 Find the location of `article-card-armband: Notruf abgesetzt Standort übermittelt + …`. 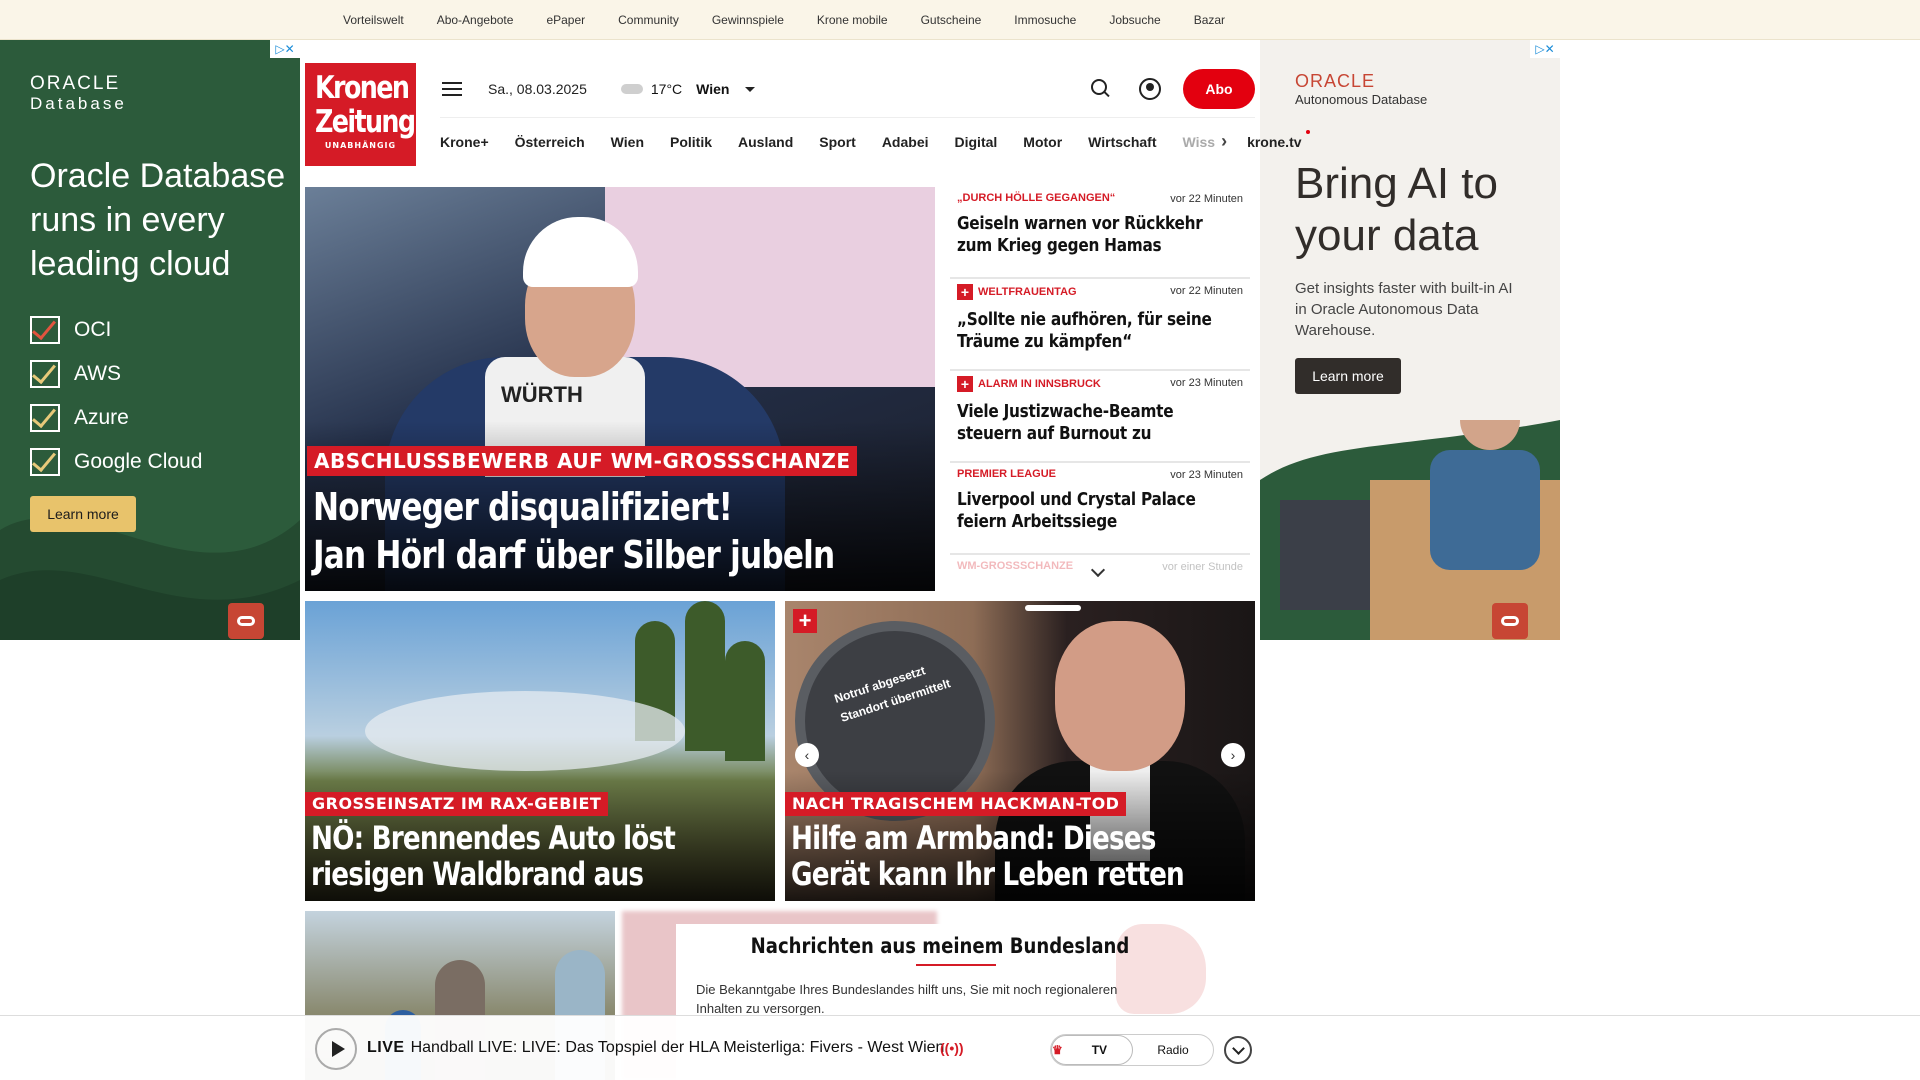

article-card-armband: Notruf abgesetzt Standort übermittelt + … is located at coordinates (1020, 751).